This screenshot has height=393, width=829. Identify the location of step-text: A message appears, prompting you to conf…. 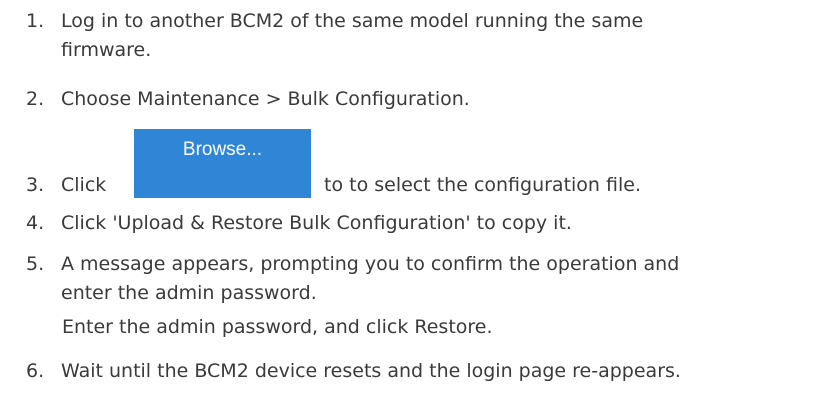
(441, 279).